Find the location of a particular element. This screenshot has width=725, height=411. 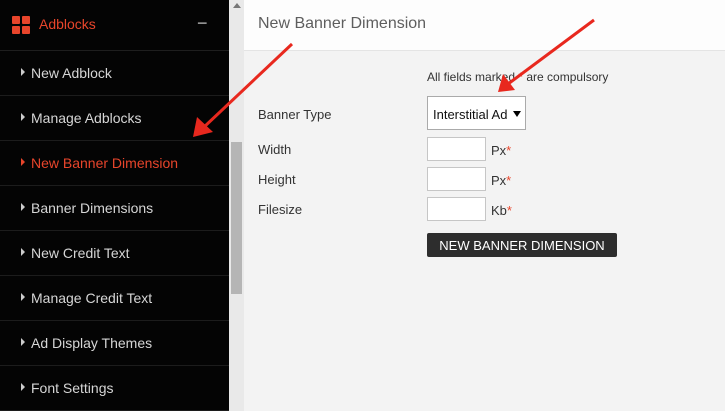

width-unit: Px* is located at coordinates (501, 150).